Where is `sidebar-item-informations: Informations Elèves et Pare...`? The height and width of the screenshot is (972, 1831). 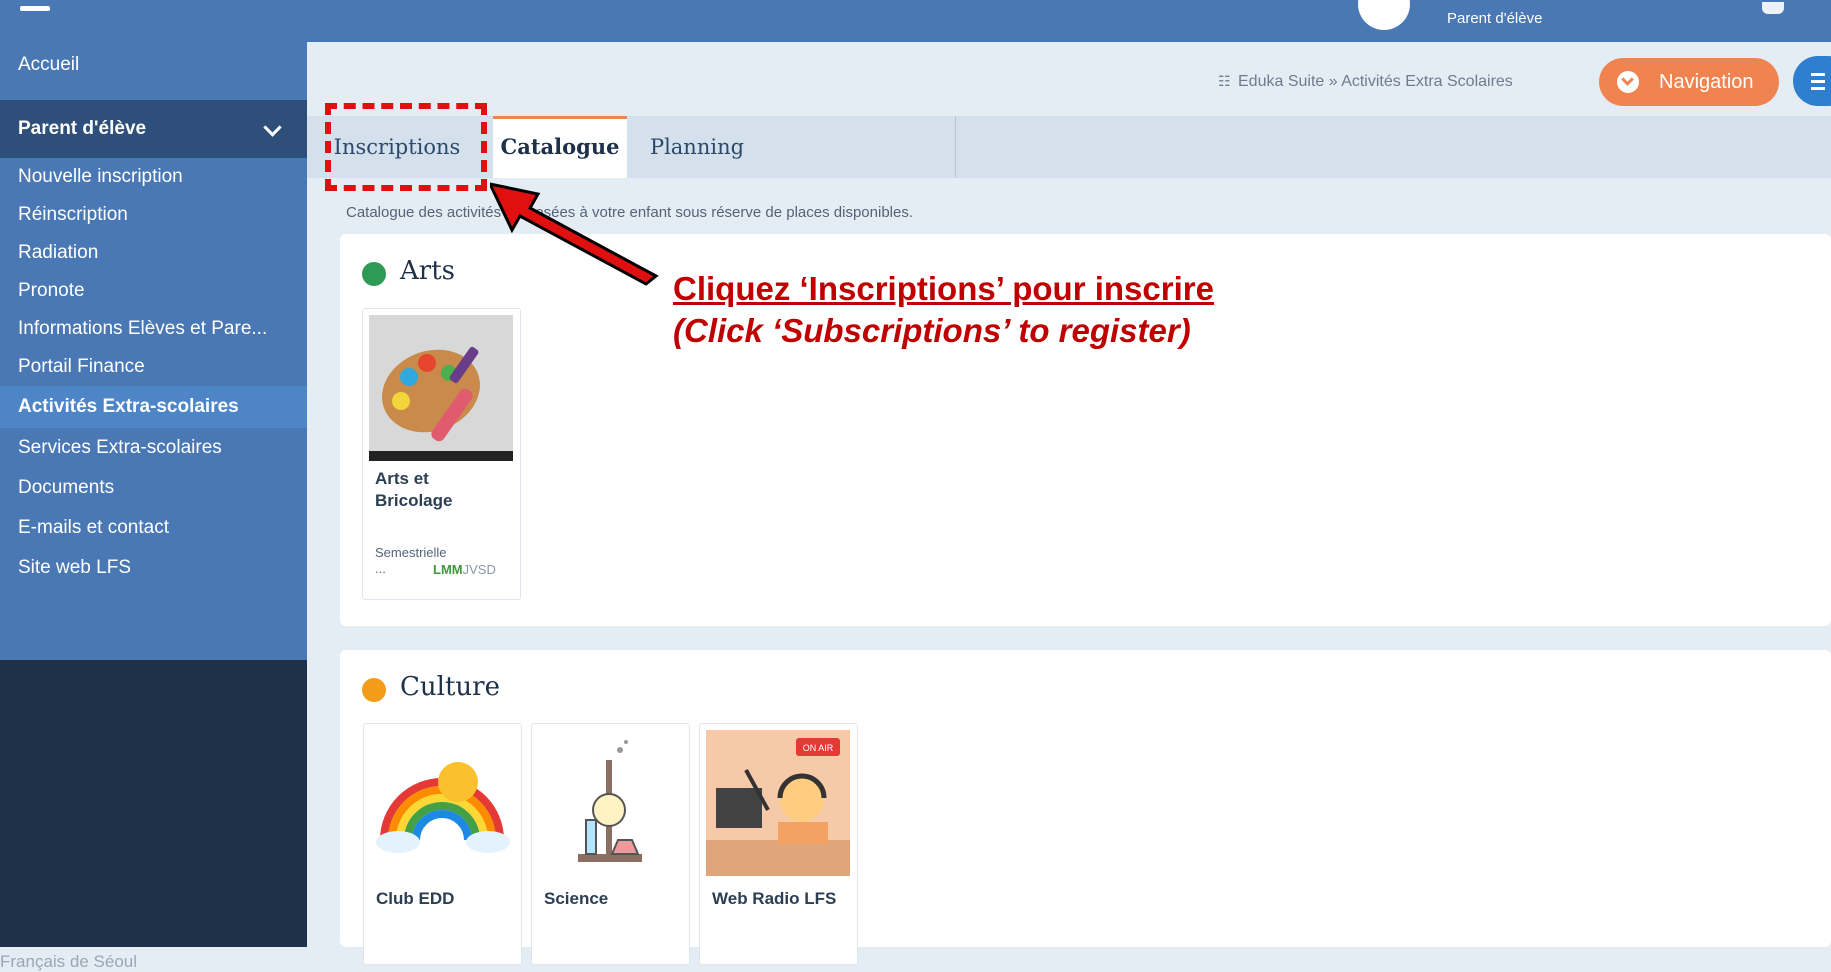
sidebar-item-informations: Informations Elèves et Pare... is located at coordinates (153, 329).